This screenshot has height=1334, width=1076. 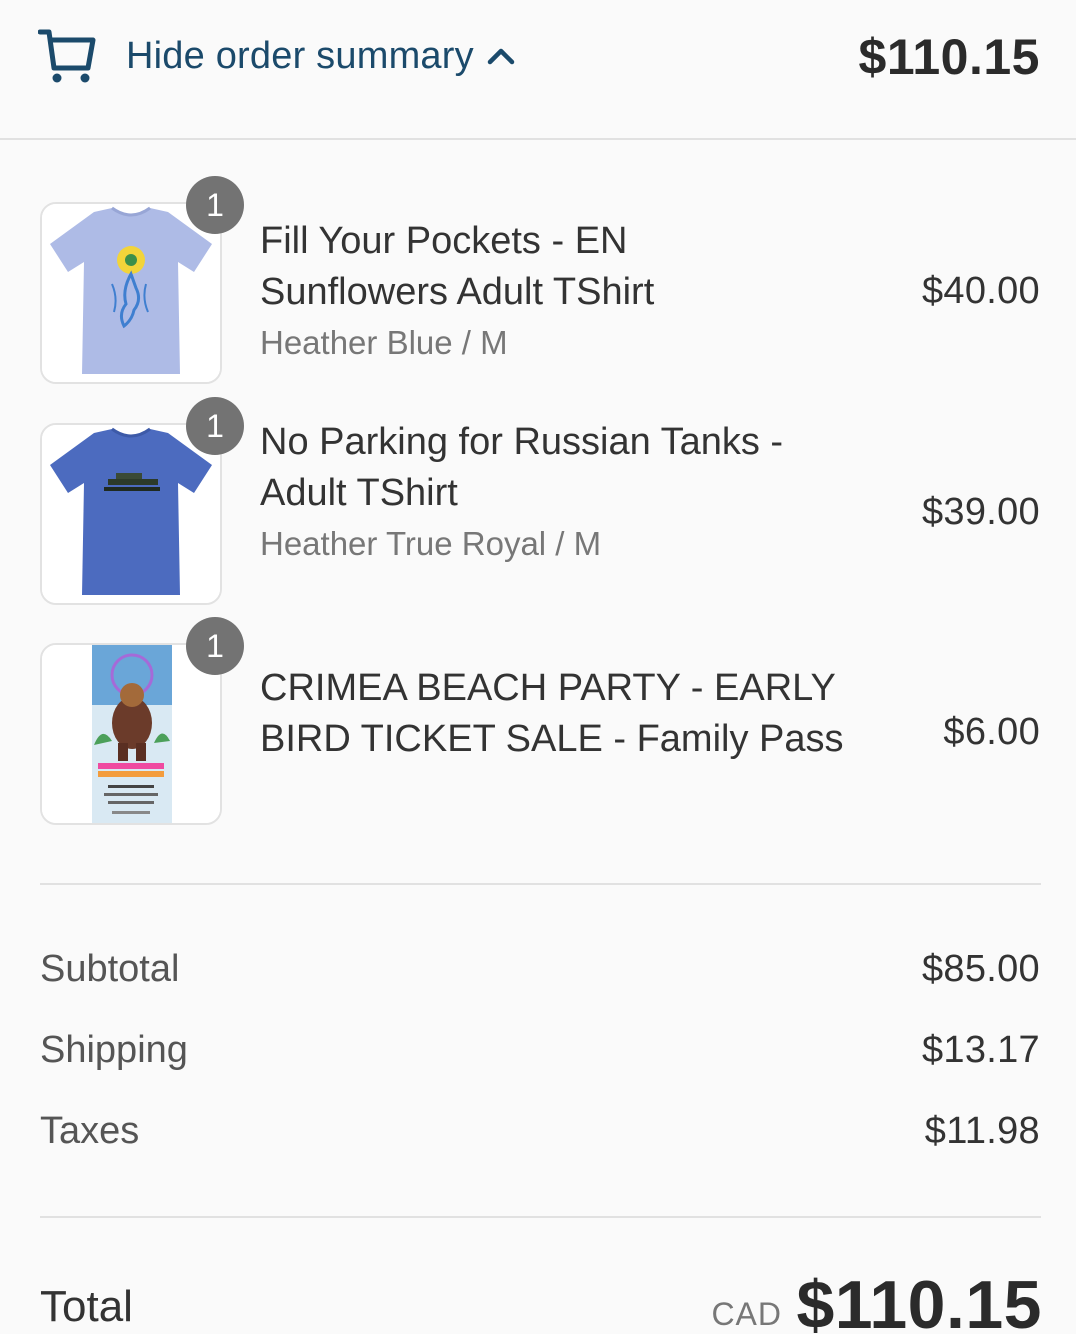 I want to click on subtotal-value: $85.00, so click(x=980, y=969).